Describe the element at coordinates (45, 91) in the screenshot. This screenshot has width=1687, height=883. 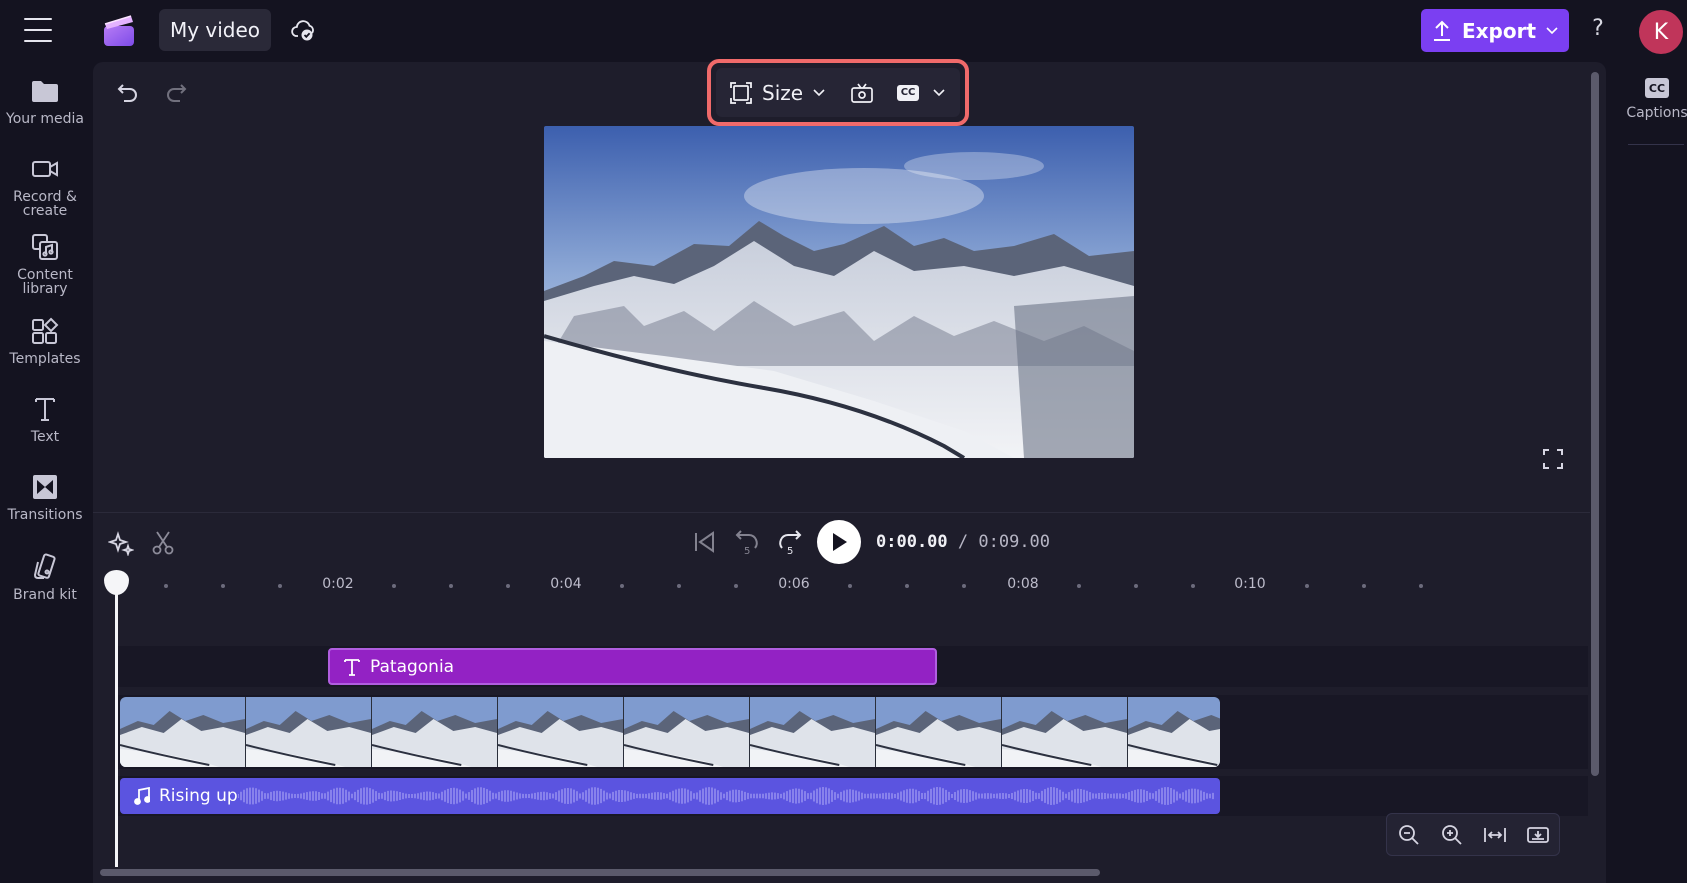
I see `folder-icon` at that location.